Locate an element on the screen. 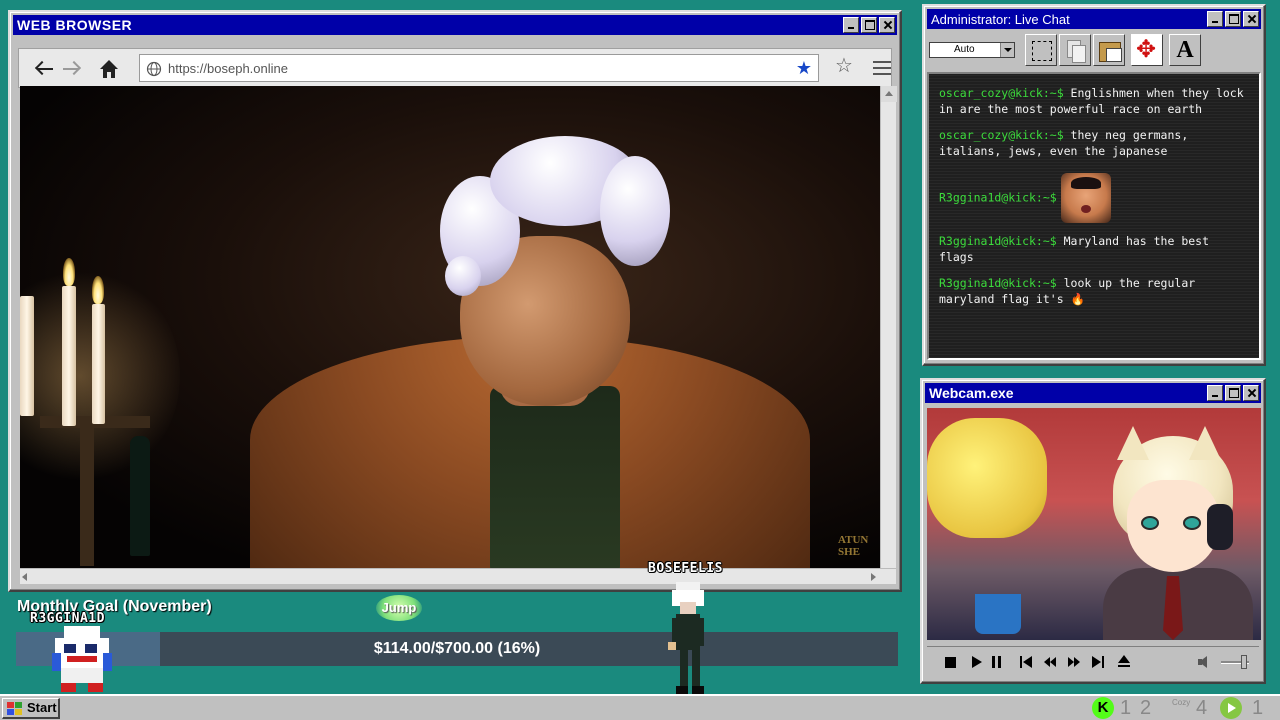 The image size is (1280, 720). webcam-view is located at coordinates (1094, 524).